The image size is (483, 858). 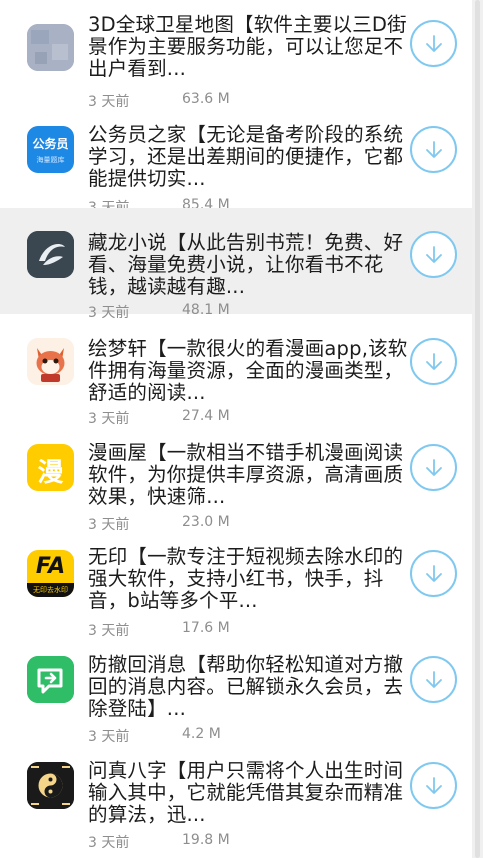 I want to click on item-time: 3 天前, so click(x=109, y=843).